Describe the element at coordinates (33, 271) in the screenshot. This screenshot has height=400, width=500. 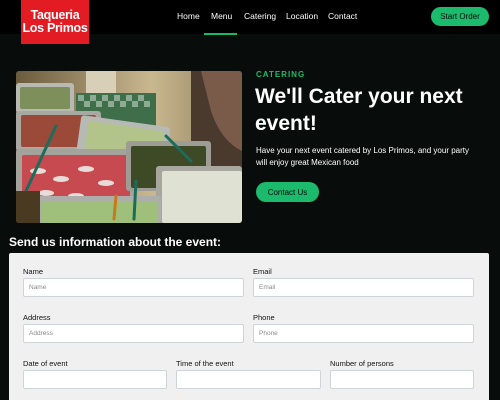
I see `name-label: Name` at that location.